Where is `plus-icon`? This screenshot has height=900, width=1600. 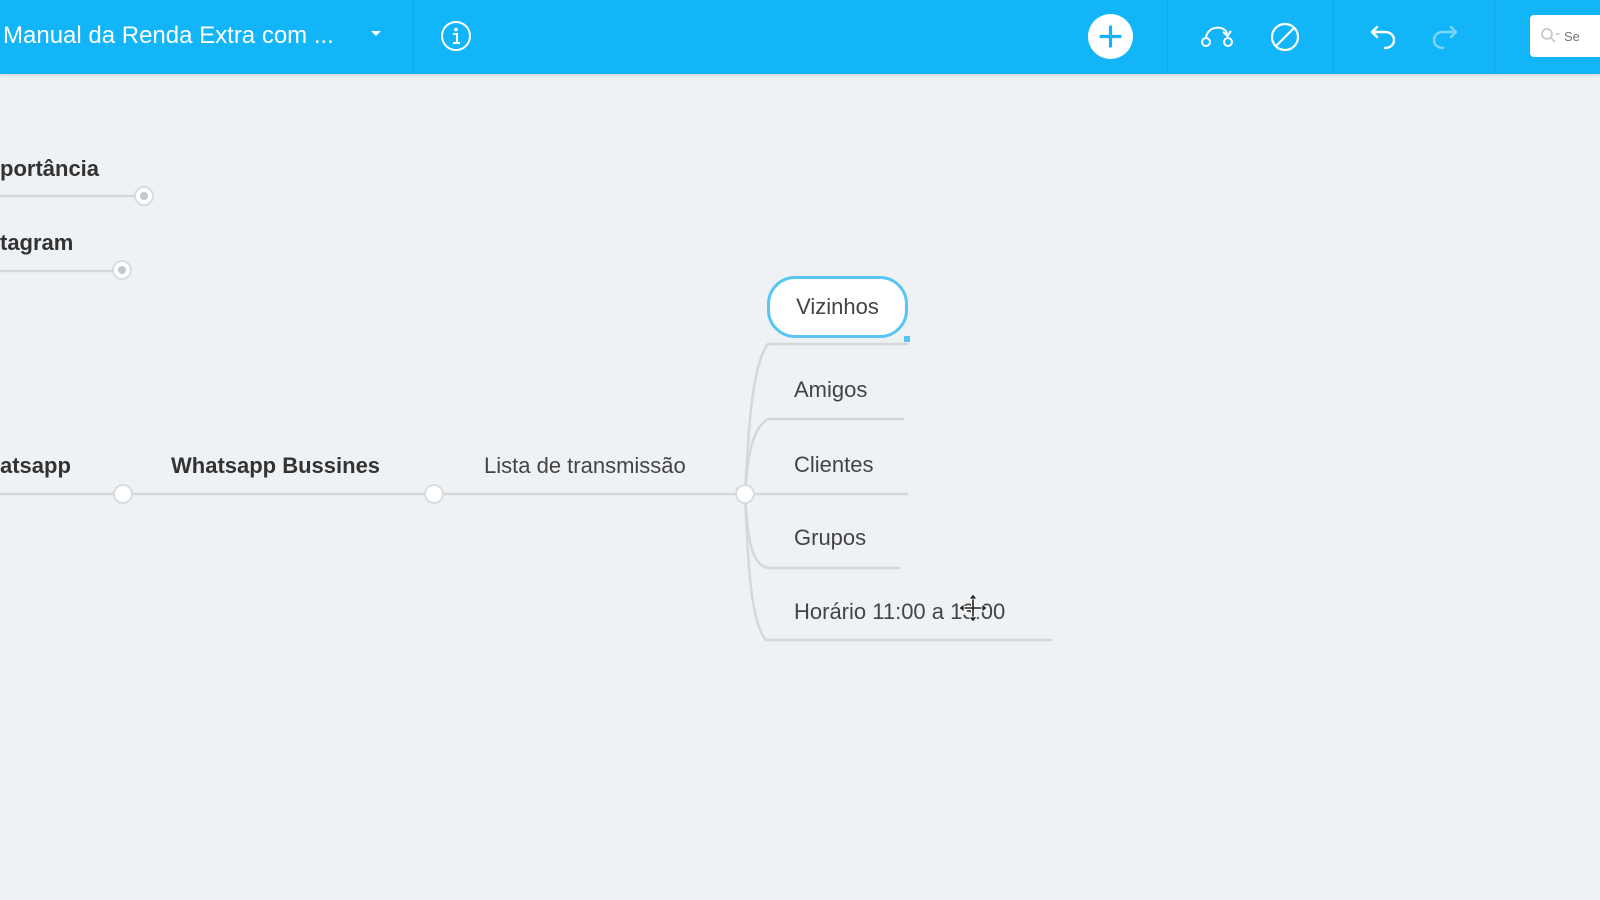 plus-icon is located at coordinates (1110, 36).